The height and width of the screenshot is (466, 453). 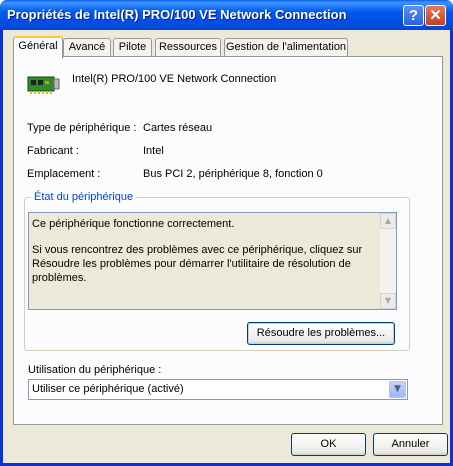 I want to click on tab-driver: Pilote, so click(x=132, y=47).